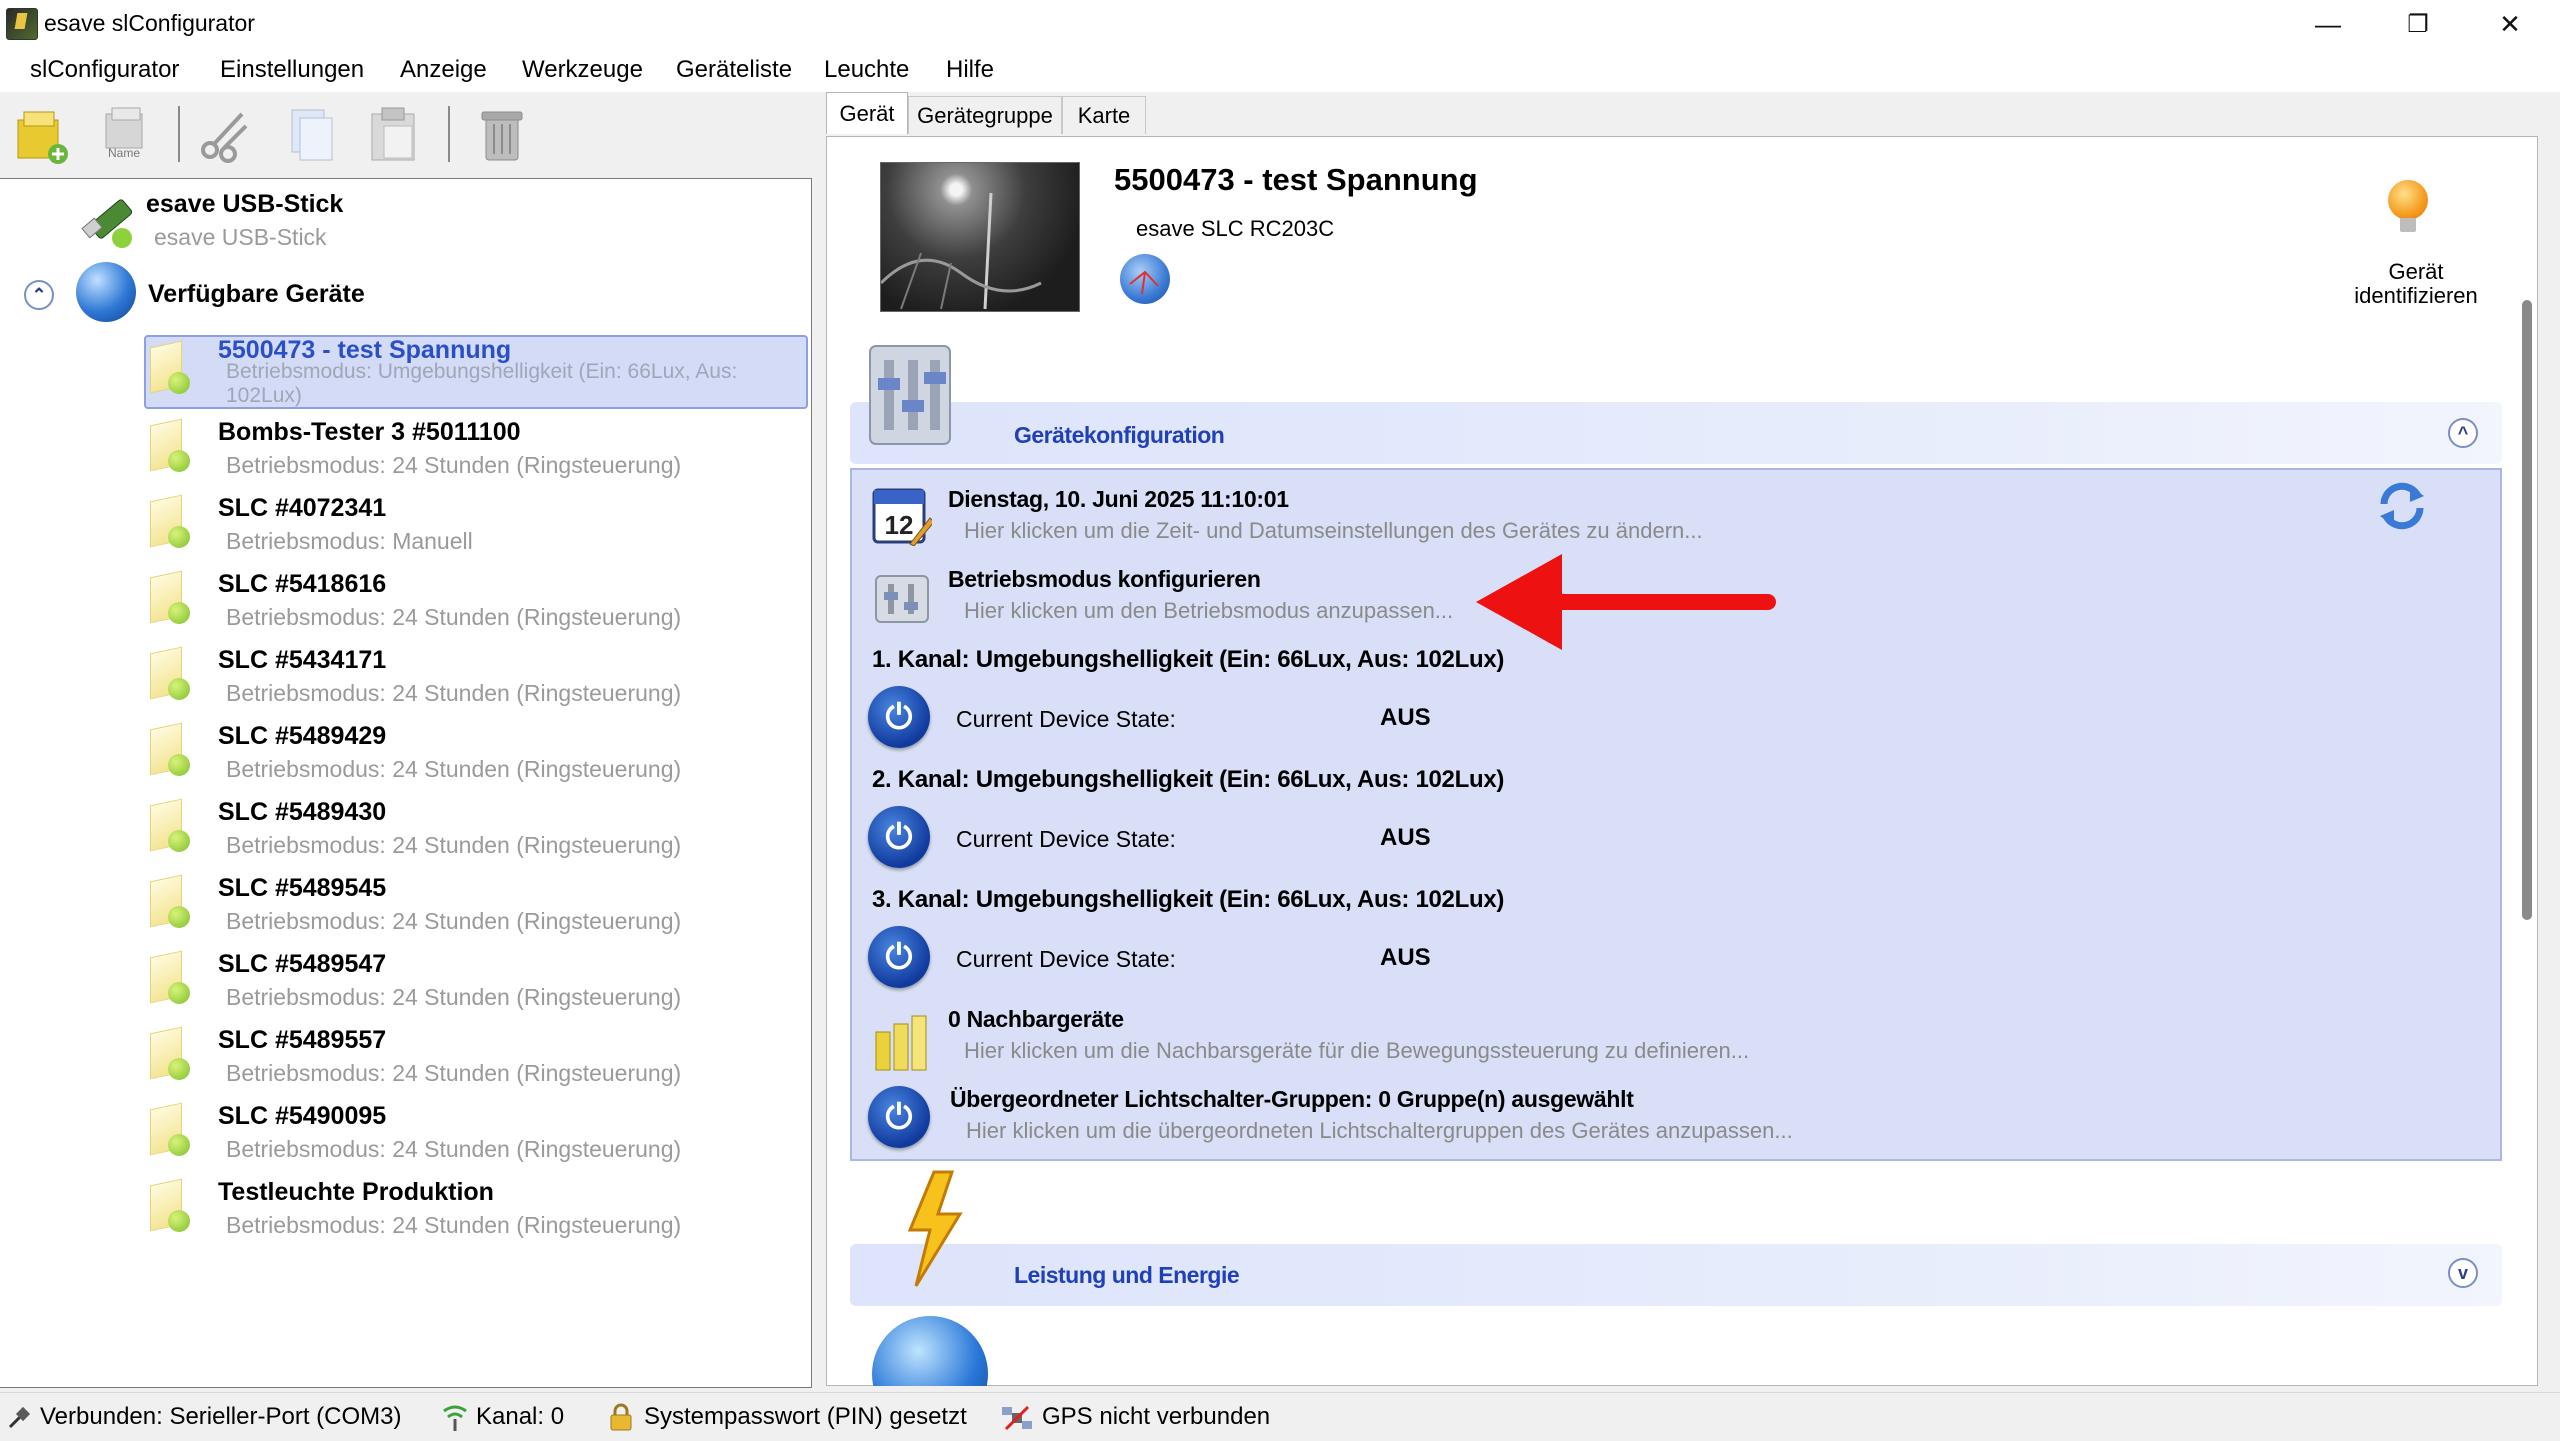 The height and width of the screenshot is (1441, 2560). What do you see at coordinates (1017, 1418) in the screenshot?
I see `satellite-icon` at bounding box center [1017, 1418].